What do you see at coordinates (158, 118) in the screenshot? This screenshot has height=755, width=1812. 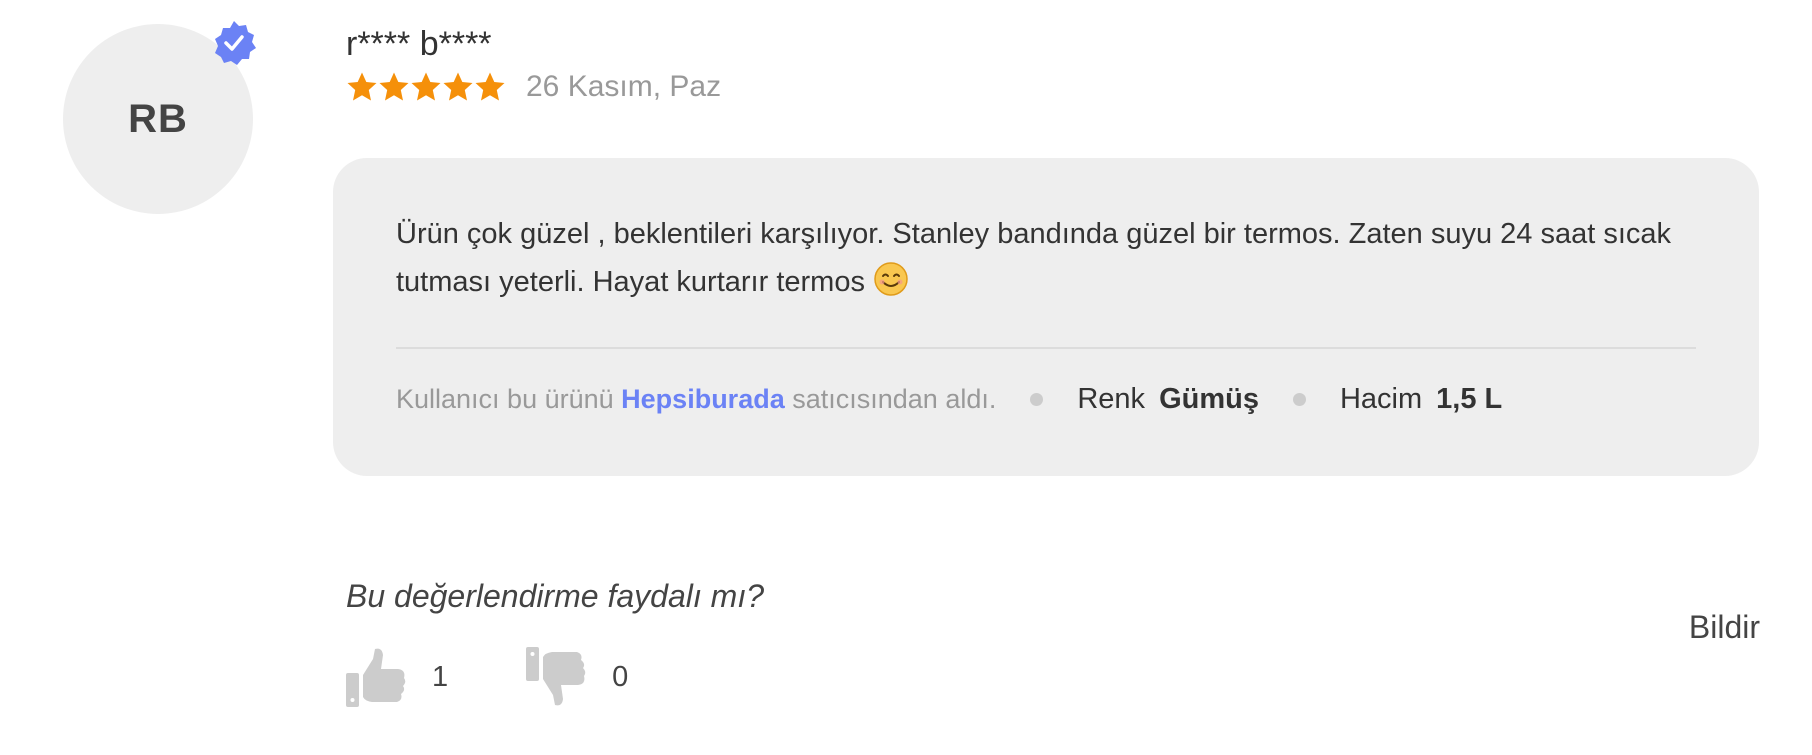 I see `avatar-initials: RB` at bounding box center [158, 118].